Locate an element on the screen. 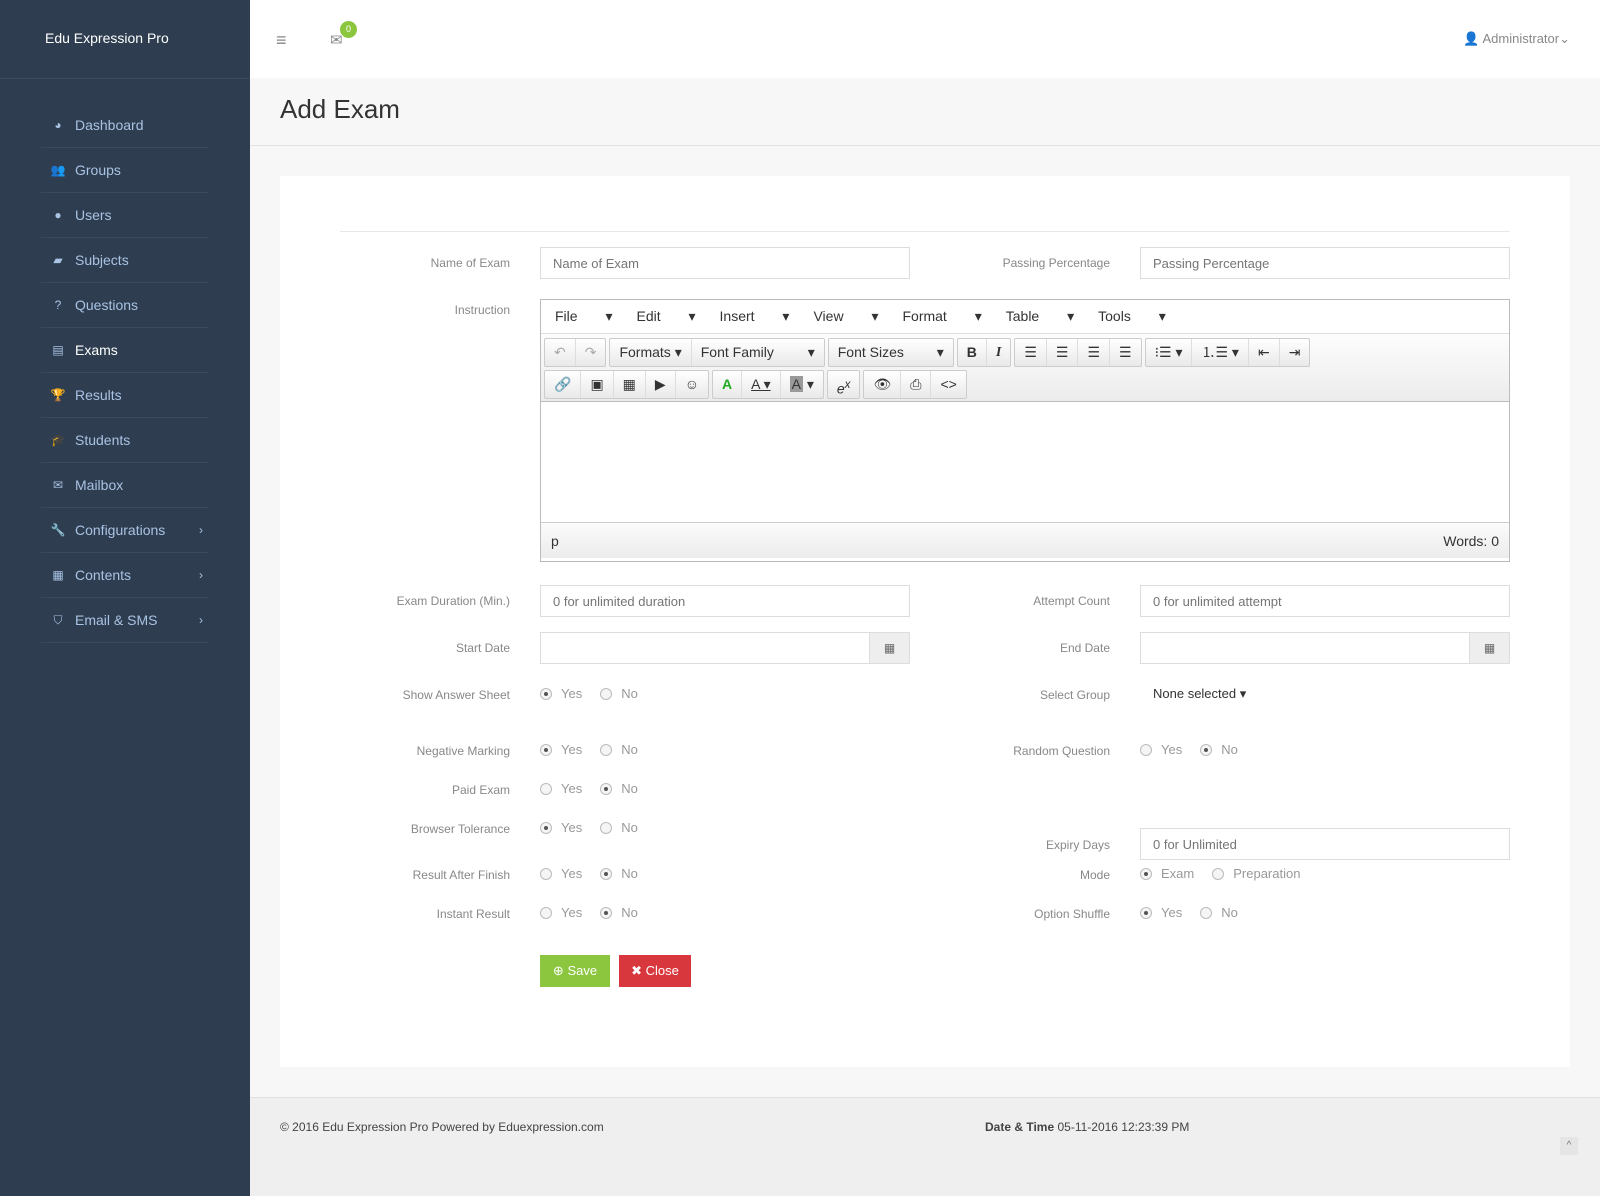  formula-icon: ex is located at coordinates (844, 384).